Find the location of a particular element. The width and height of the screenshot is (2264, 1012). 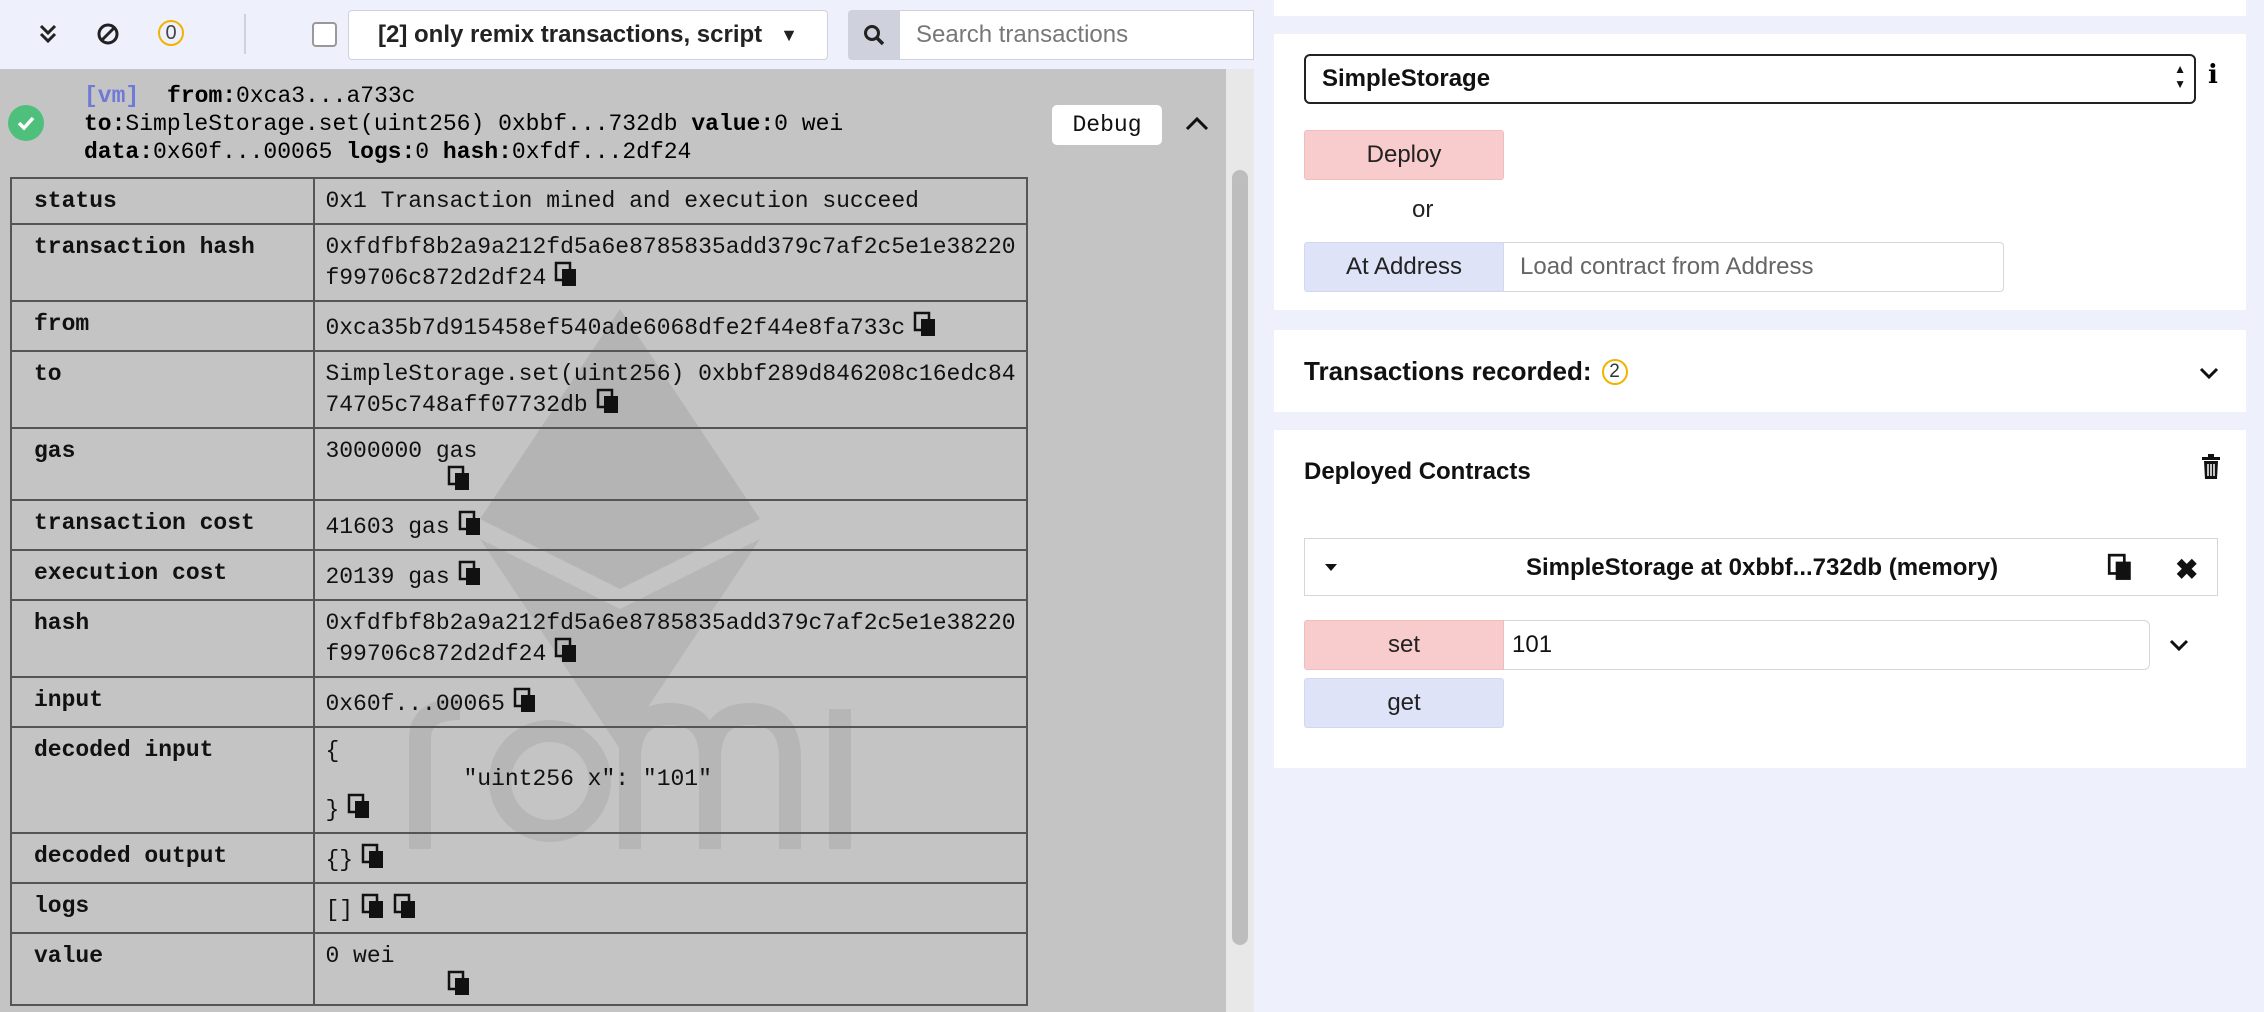

tx-row-value-cell: 3000000 gas is located at coordinates (670, 464).